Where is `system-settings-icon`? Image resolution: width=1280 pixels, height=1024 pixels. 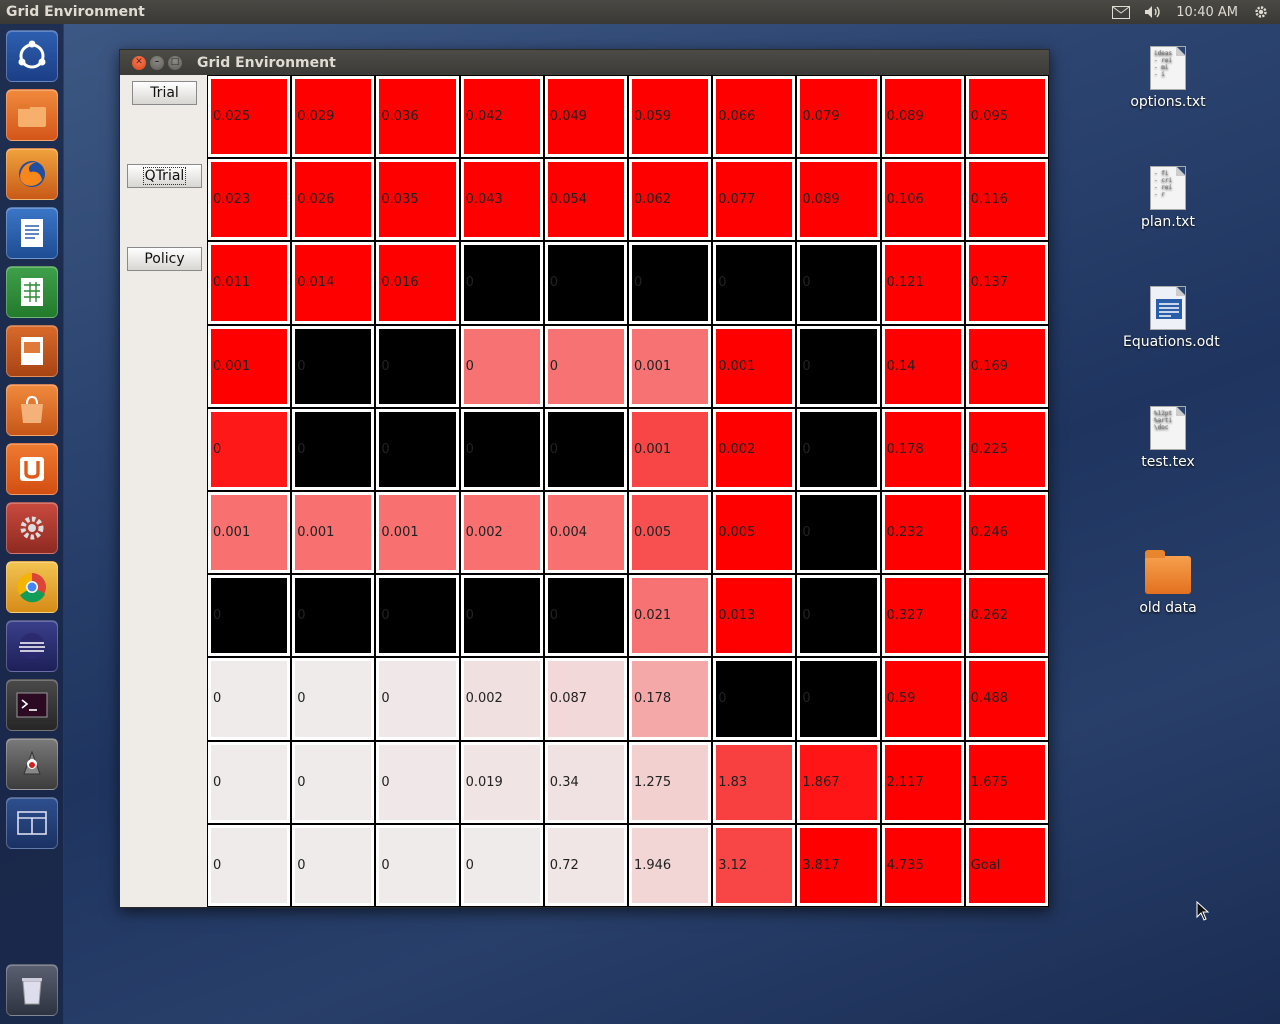
system-settings-icon is located at coordinates (32, 528).